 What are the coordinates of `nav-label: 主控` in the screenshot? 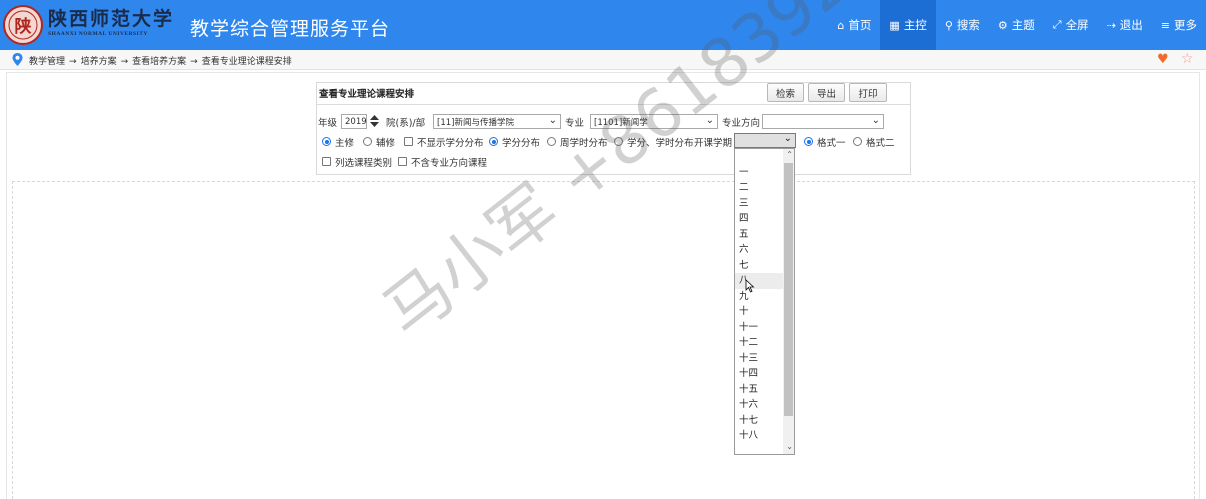 It's located at (915, 25).